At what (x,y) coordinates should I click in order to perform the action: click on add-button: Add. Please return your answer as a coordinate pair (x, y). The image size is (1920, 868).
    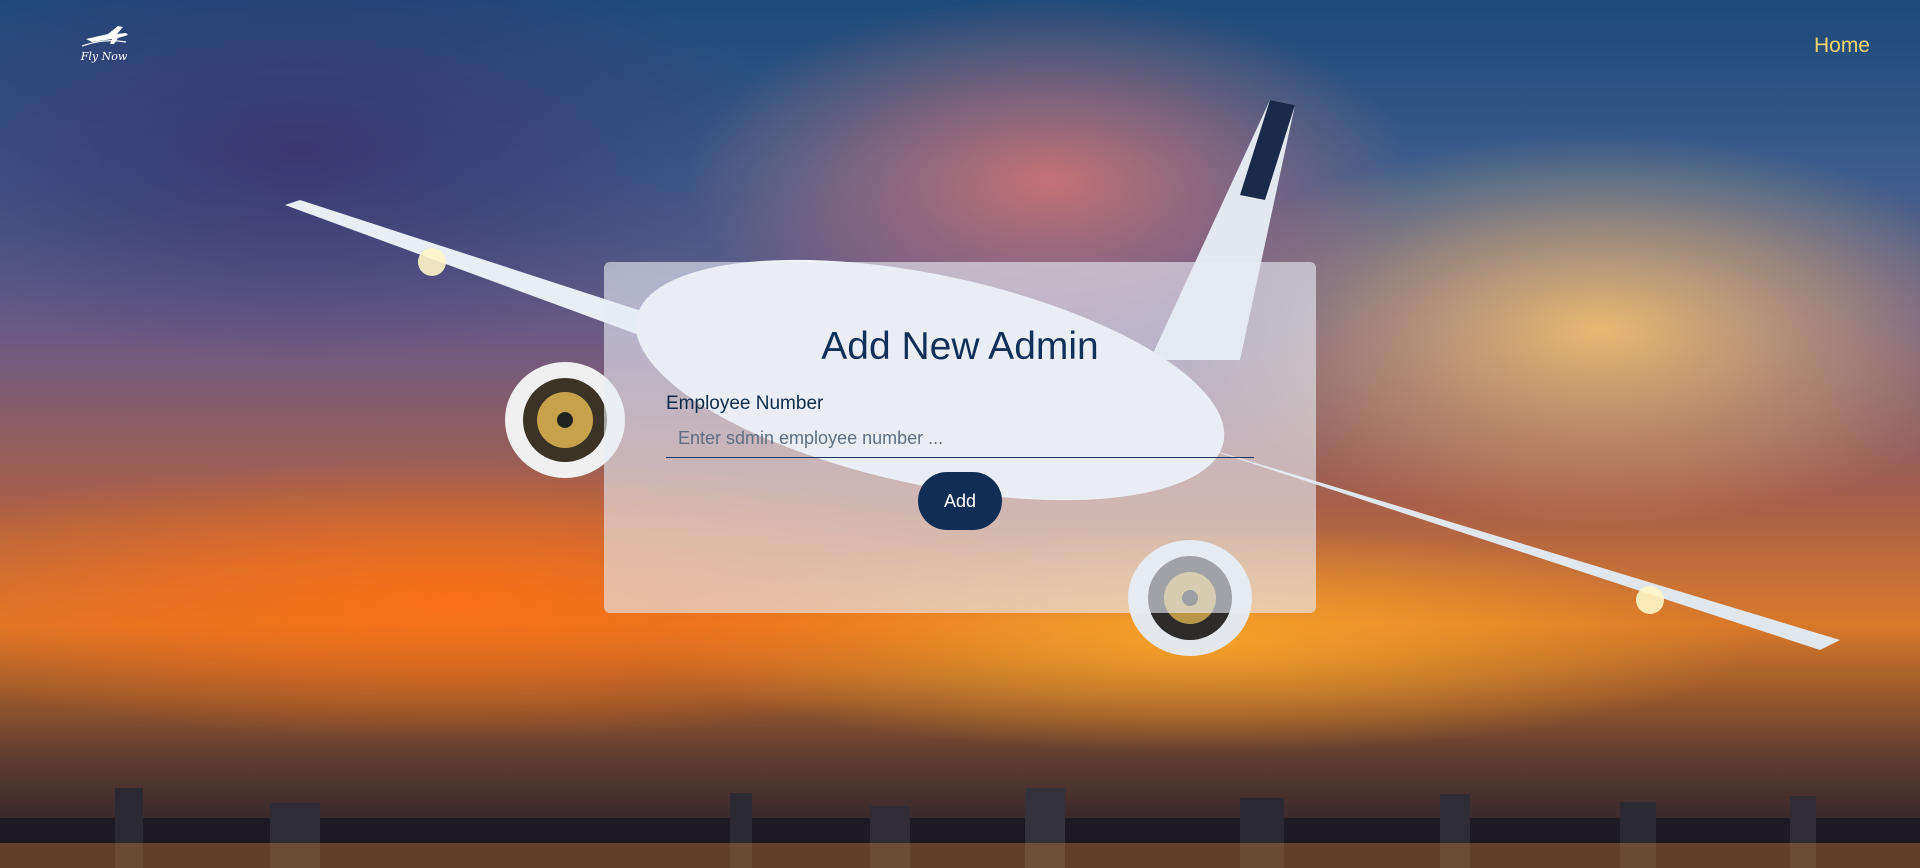
    Looking at the image, I should click on (960, 501).